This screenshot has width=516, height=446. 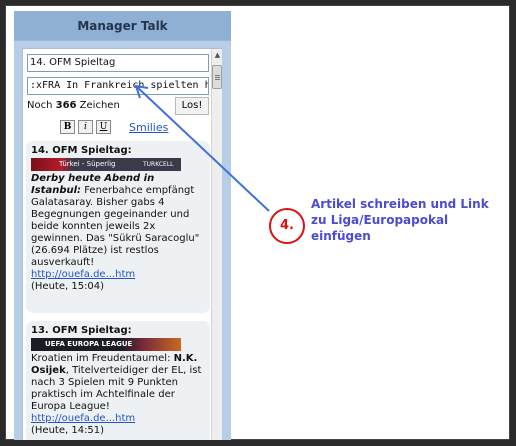 I want to click on banner-label: UEFA EUROPA LEAGUE, so click(x=89, y=344).